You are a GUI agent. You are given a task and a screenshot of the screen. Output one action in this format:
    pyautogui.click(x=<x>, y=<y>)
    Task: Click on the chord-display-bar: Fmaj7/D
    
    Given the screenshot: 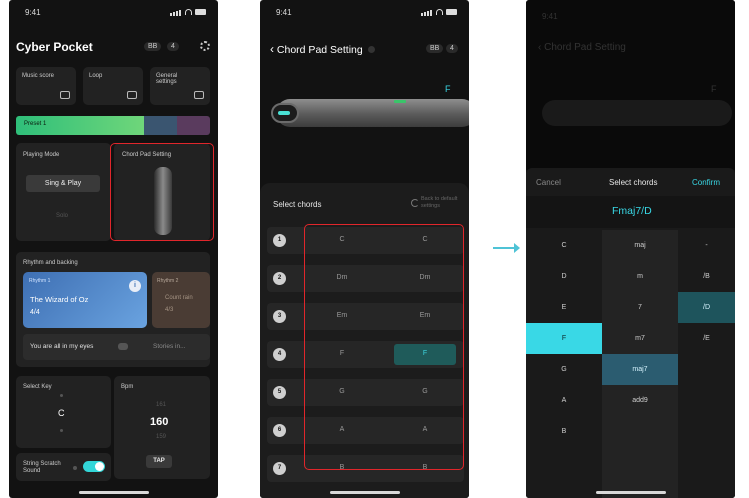 What is the action you would take?
    pyautogui.click(x=630, y=212)
    